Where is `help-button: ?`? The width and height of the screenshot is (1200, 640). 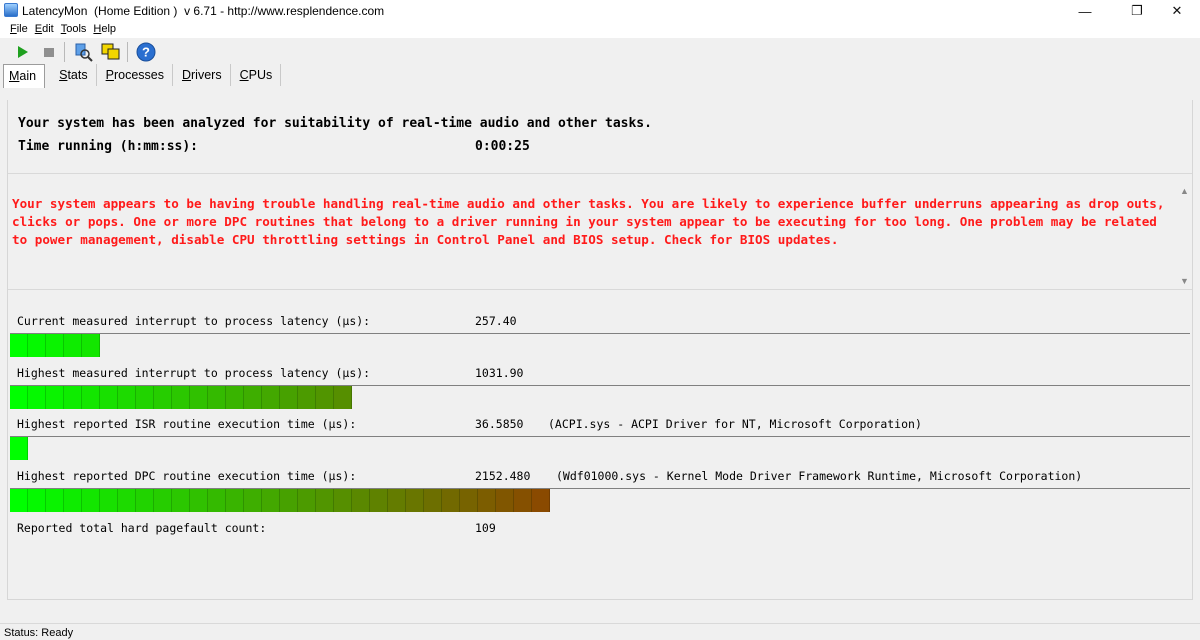 help-button: ? is located at coordinates (146, 52).